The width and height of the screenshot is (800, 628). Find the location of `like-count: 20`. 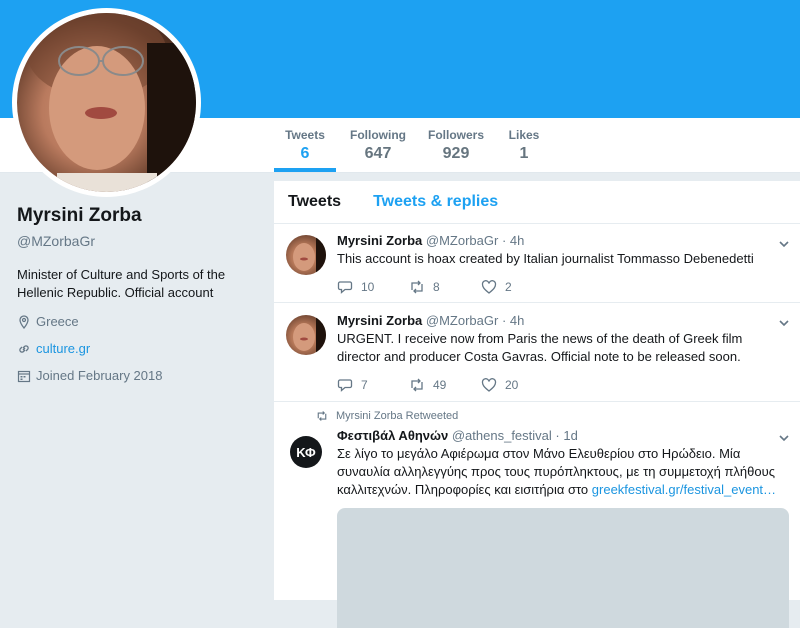

like-count: 20 is located at coordinates (512, 385).